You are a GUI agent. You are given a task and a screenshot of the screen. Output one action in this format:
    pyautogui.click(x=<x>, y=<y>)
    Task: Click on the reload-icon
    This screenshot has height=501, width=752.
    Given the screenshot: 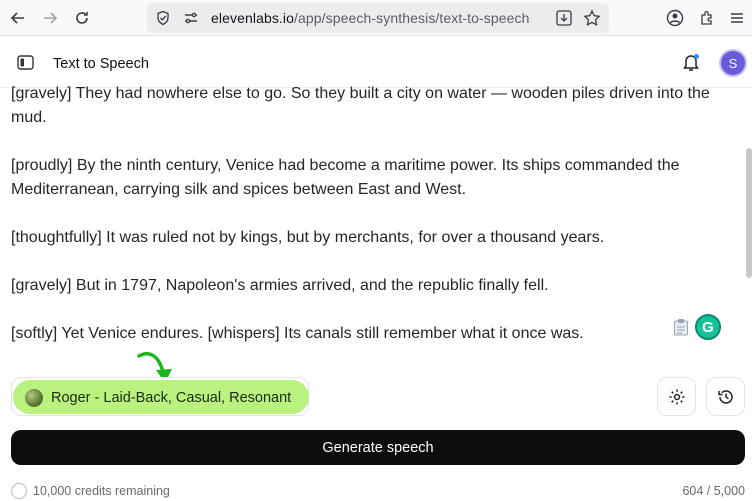 What is the action you would take?
    pyautogui.click(x=82, y=18)
    